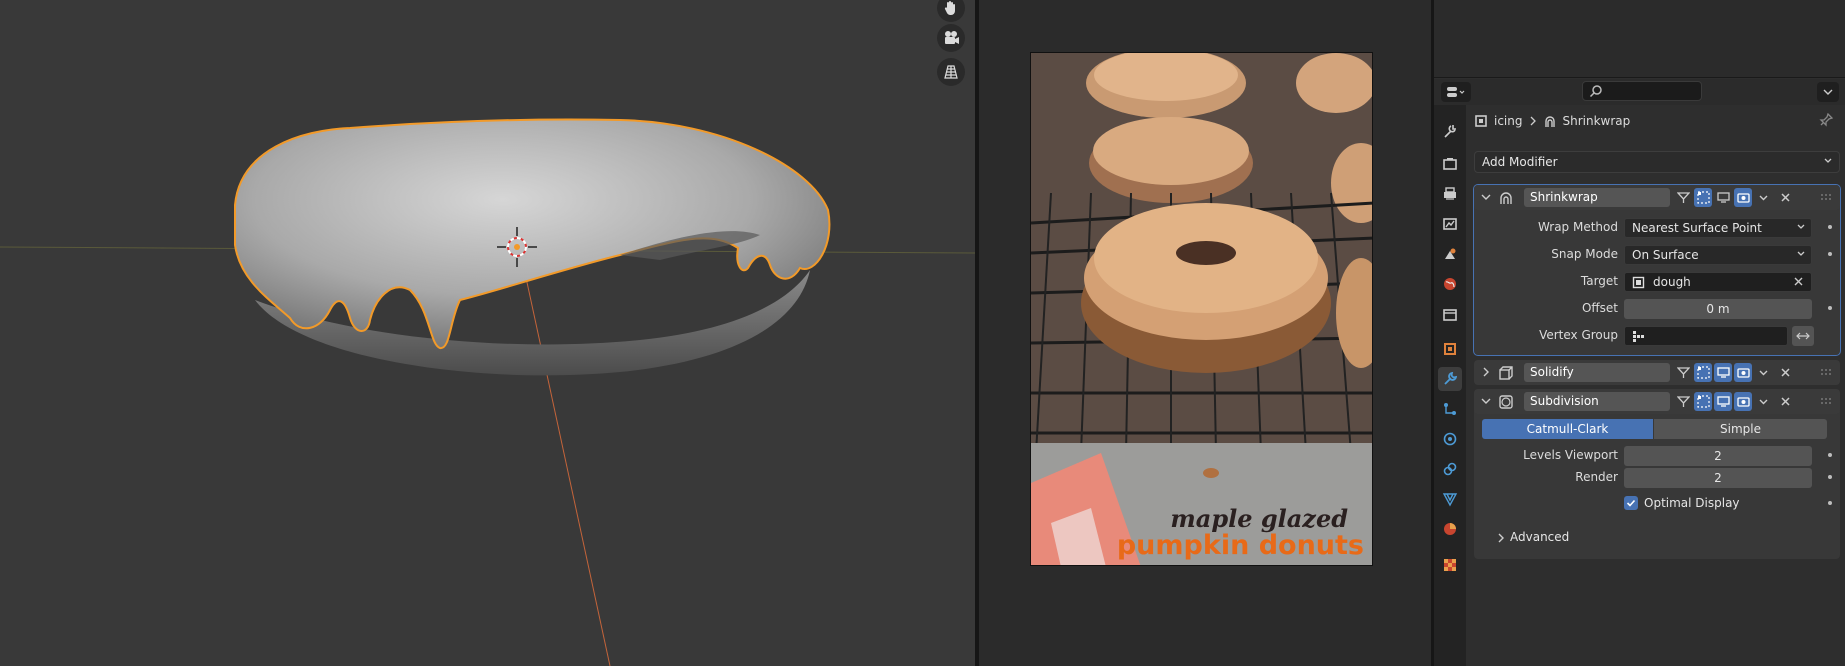  Describe the element at coordinates (1639, 39) in the screenshot. I see `properties-empty-area` at that location.